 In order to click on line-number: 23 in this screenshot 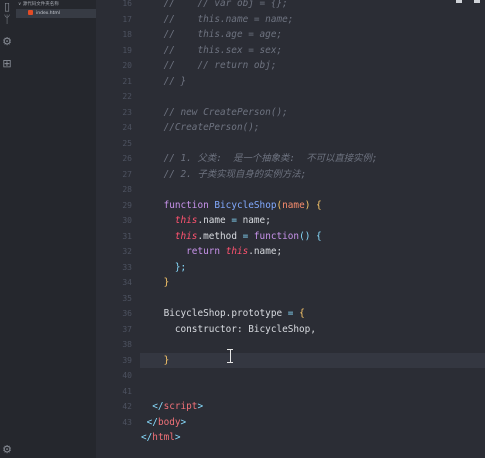, I will do `click(127, 112)`.